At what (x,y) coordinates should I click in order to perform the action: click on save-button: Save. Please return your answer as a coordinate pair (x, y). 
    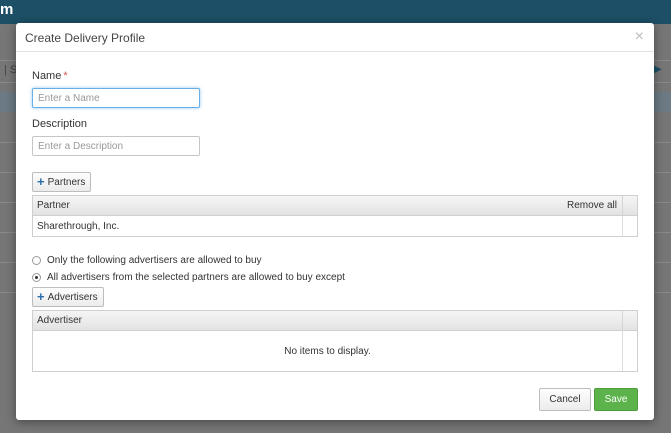
    Looking at the image, I should click on (616, 399).